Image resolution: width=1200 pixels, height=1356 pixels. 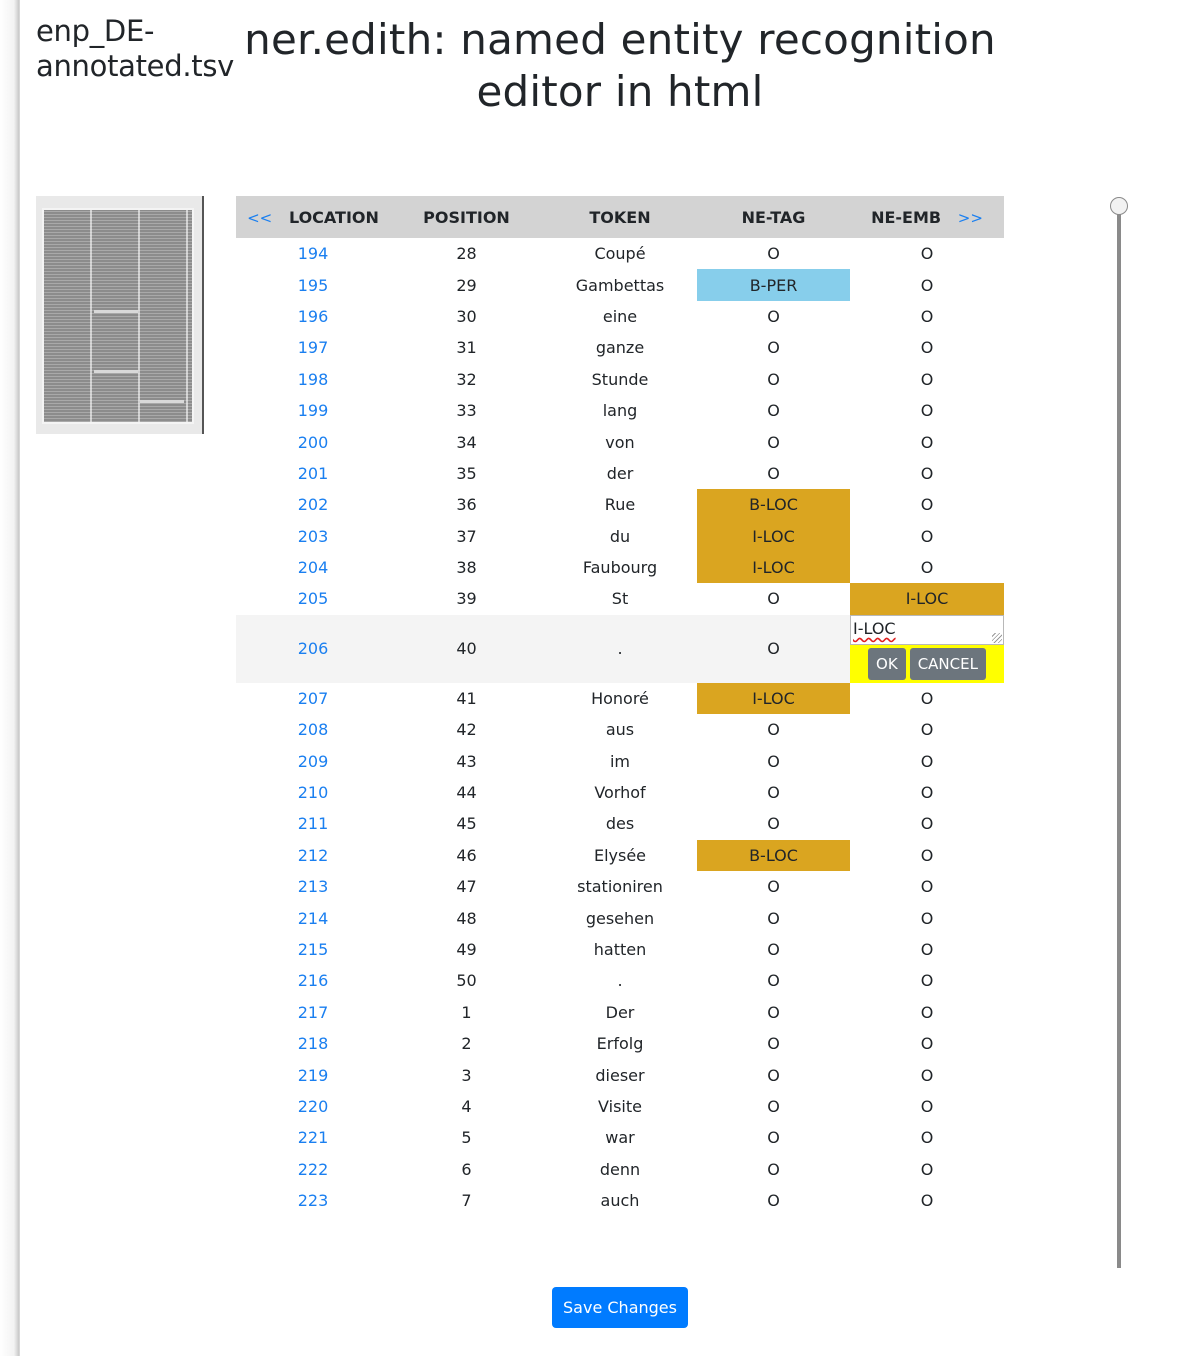 I want to click on location-link: 207, so click(x=313, y=698).